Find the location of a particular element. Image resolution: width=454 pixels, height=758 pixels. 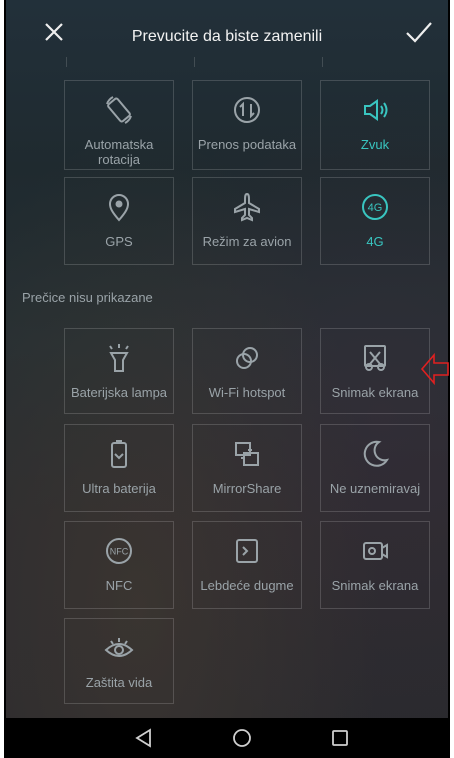

tile-label: Automatska rotacija is located at coordinates (119, 152).